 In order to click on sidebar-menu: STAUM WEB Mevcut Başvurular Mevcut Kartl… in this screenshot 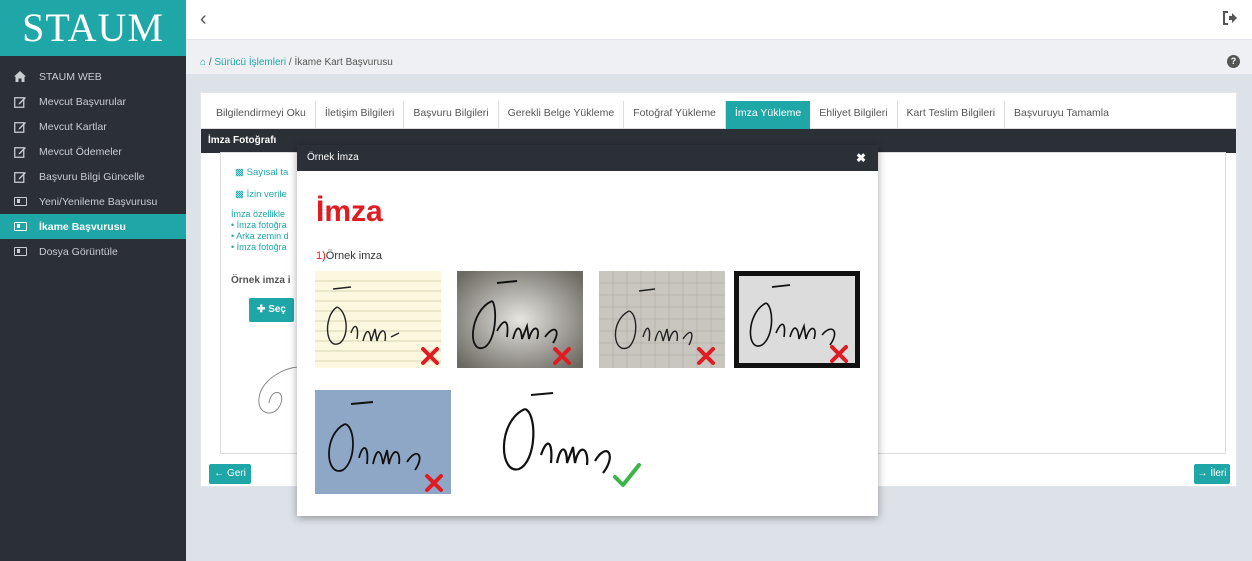, I will do `click(93, 164)`.